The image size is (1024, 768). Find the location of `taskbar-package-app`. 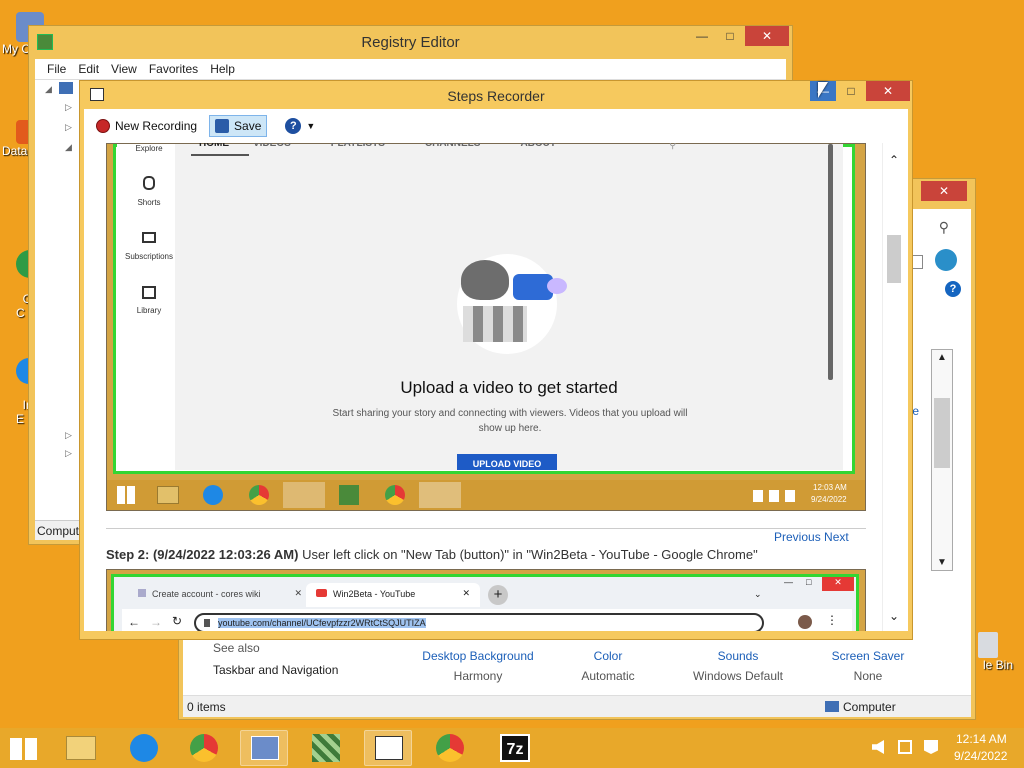

taskbar-package-app is located at coordinates (326, 748).